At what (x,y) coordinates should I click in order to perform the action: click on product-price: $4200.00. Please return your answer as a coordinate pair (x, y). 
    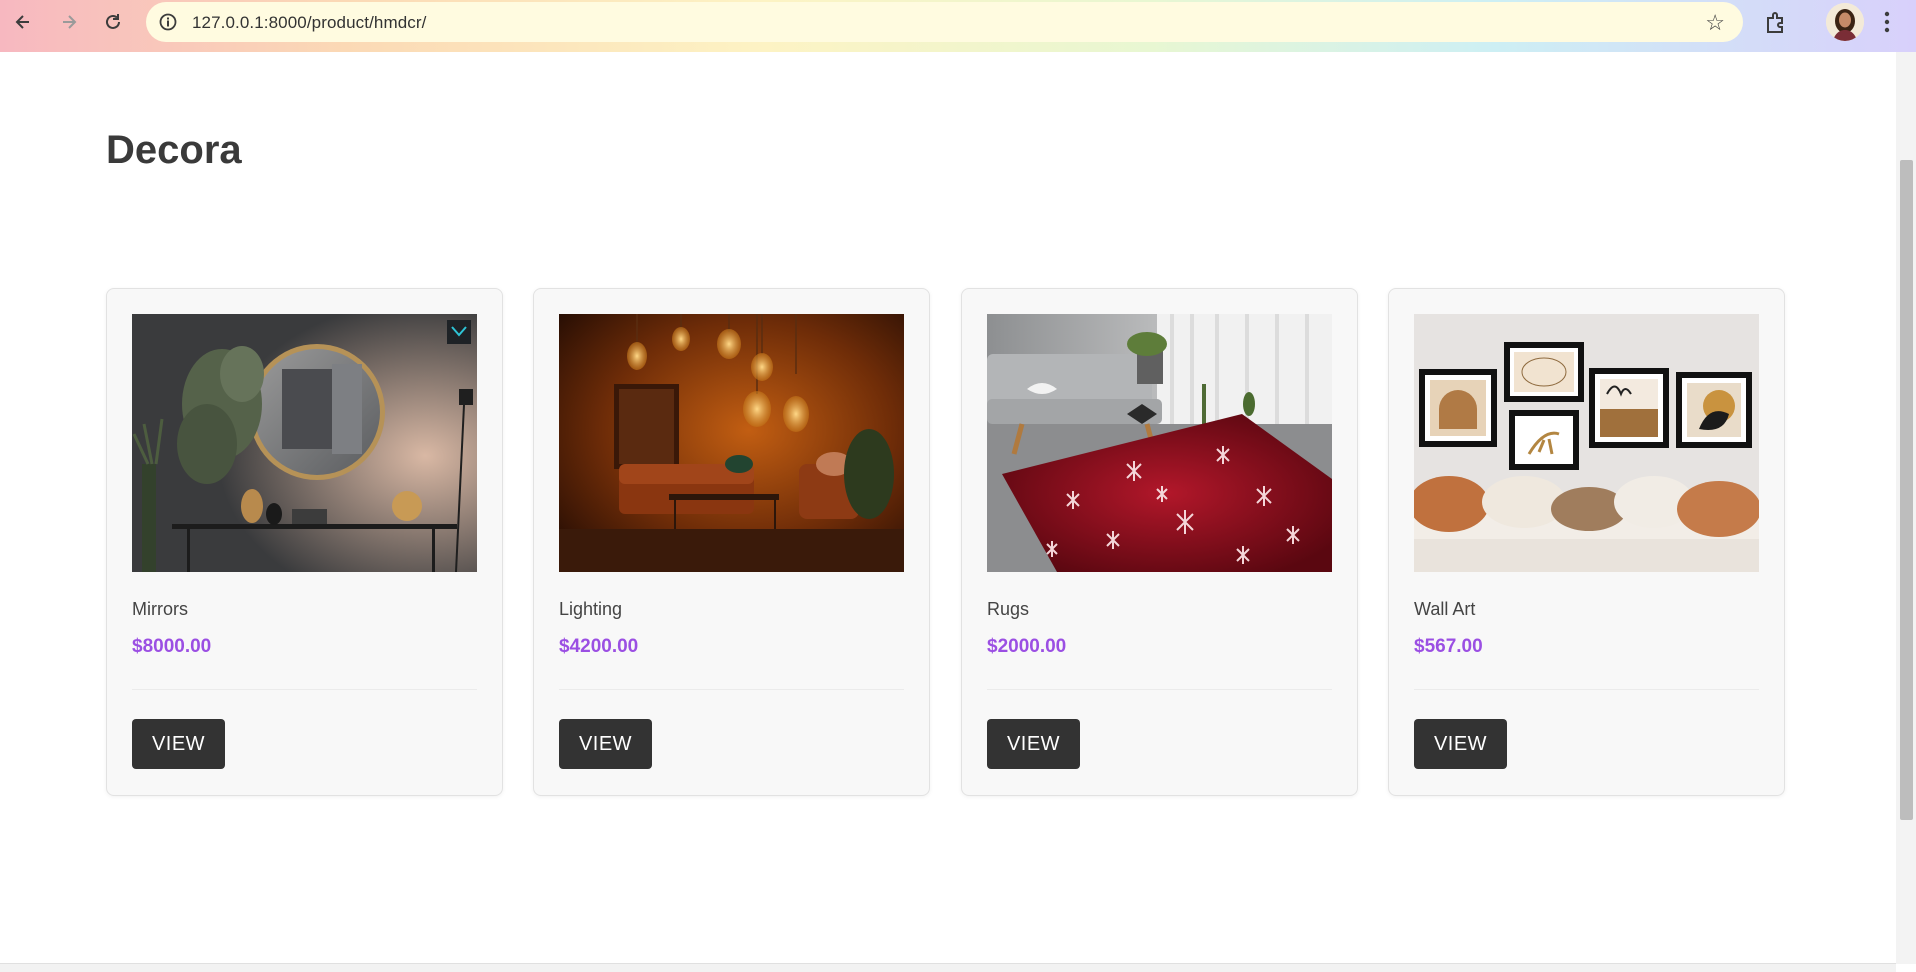
    Looking at the image, I should click on (599, 646).